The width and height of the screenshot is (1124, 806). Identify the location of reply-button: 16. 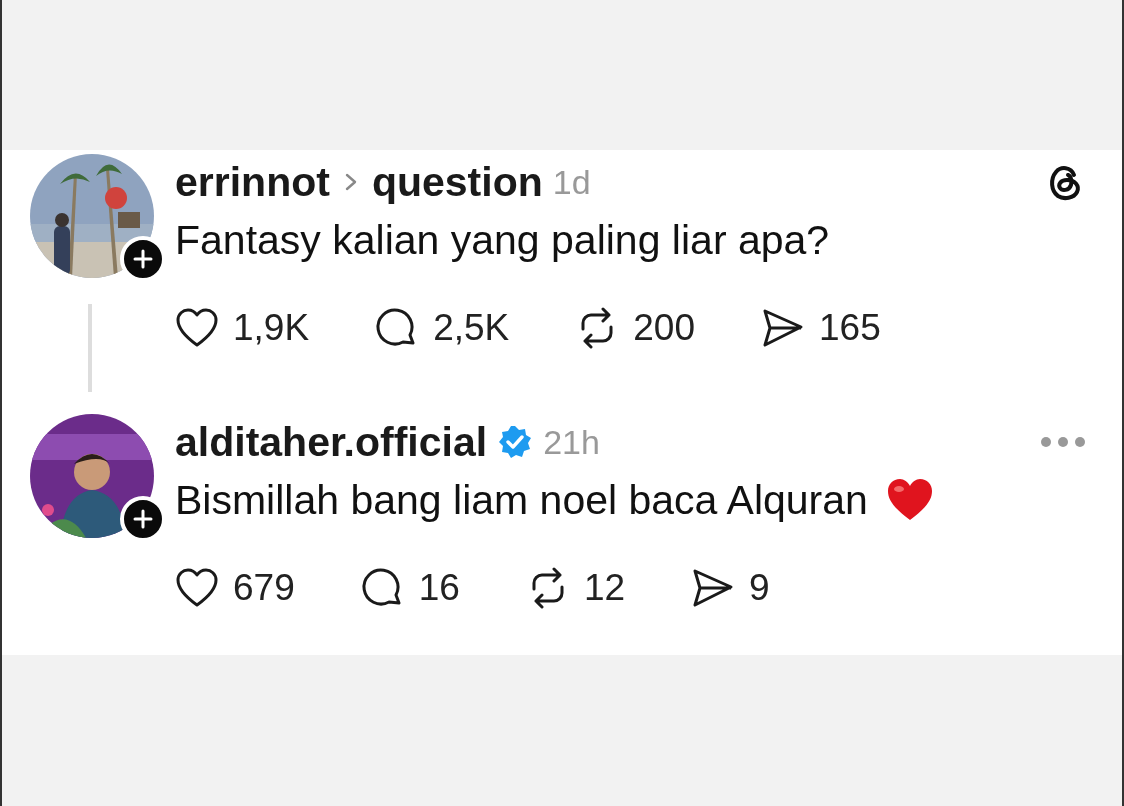
(410, 588).